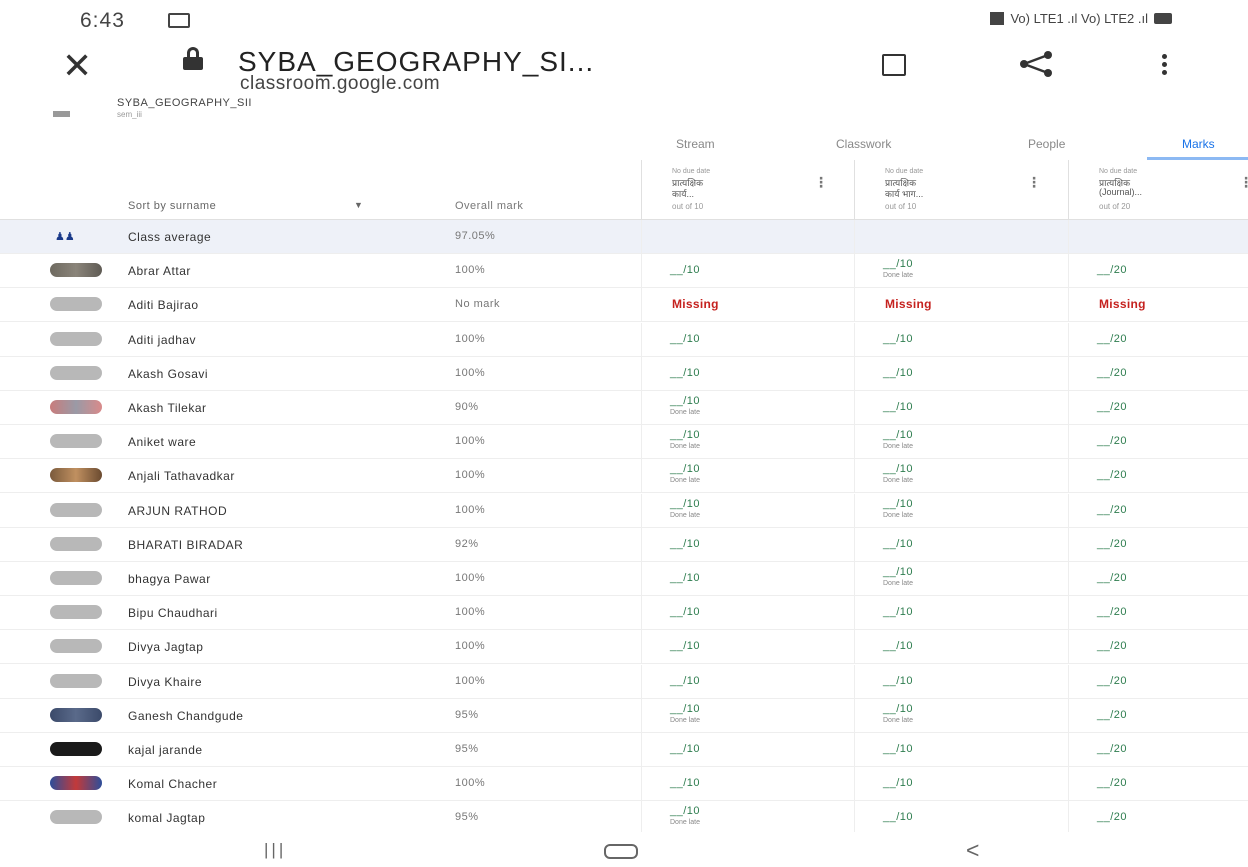  Describe the element at coordinates (624, 681) in the screenshot. I see `student-row: Divya Khaire 100% __/10 __/10 __/20` at that location.